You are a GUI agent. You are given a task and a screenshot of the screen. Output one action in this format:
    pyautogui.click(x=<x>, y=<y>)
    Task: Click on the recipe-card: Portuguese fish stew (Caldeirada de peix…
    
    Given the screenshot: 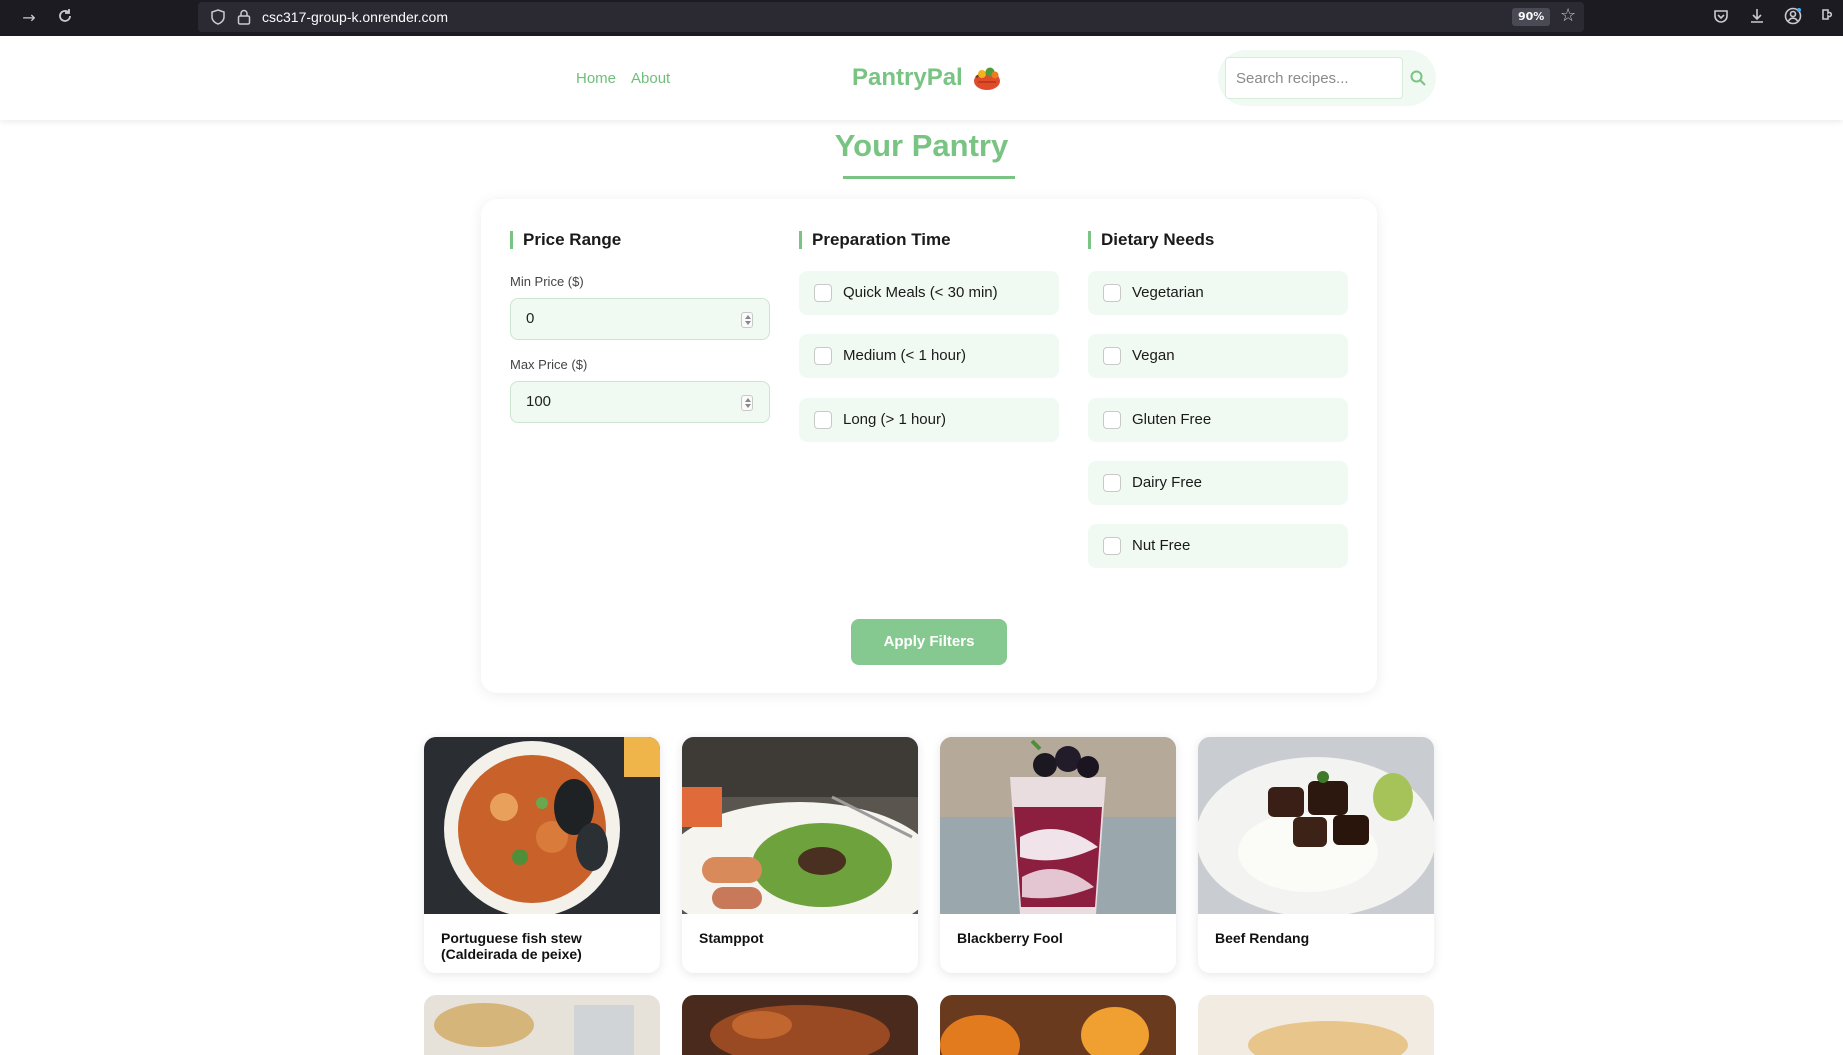 What is the action you would take?
    pyautogui.click(x=542, y=855)
    